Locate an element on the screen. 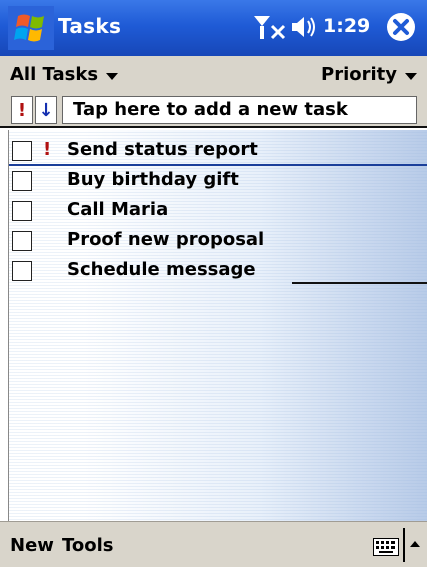 The width and height of the screenshot is (427, 567). task-row: ! Send status report is located at coordinates (218, 151).